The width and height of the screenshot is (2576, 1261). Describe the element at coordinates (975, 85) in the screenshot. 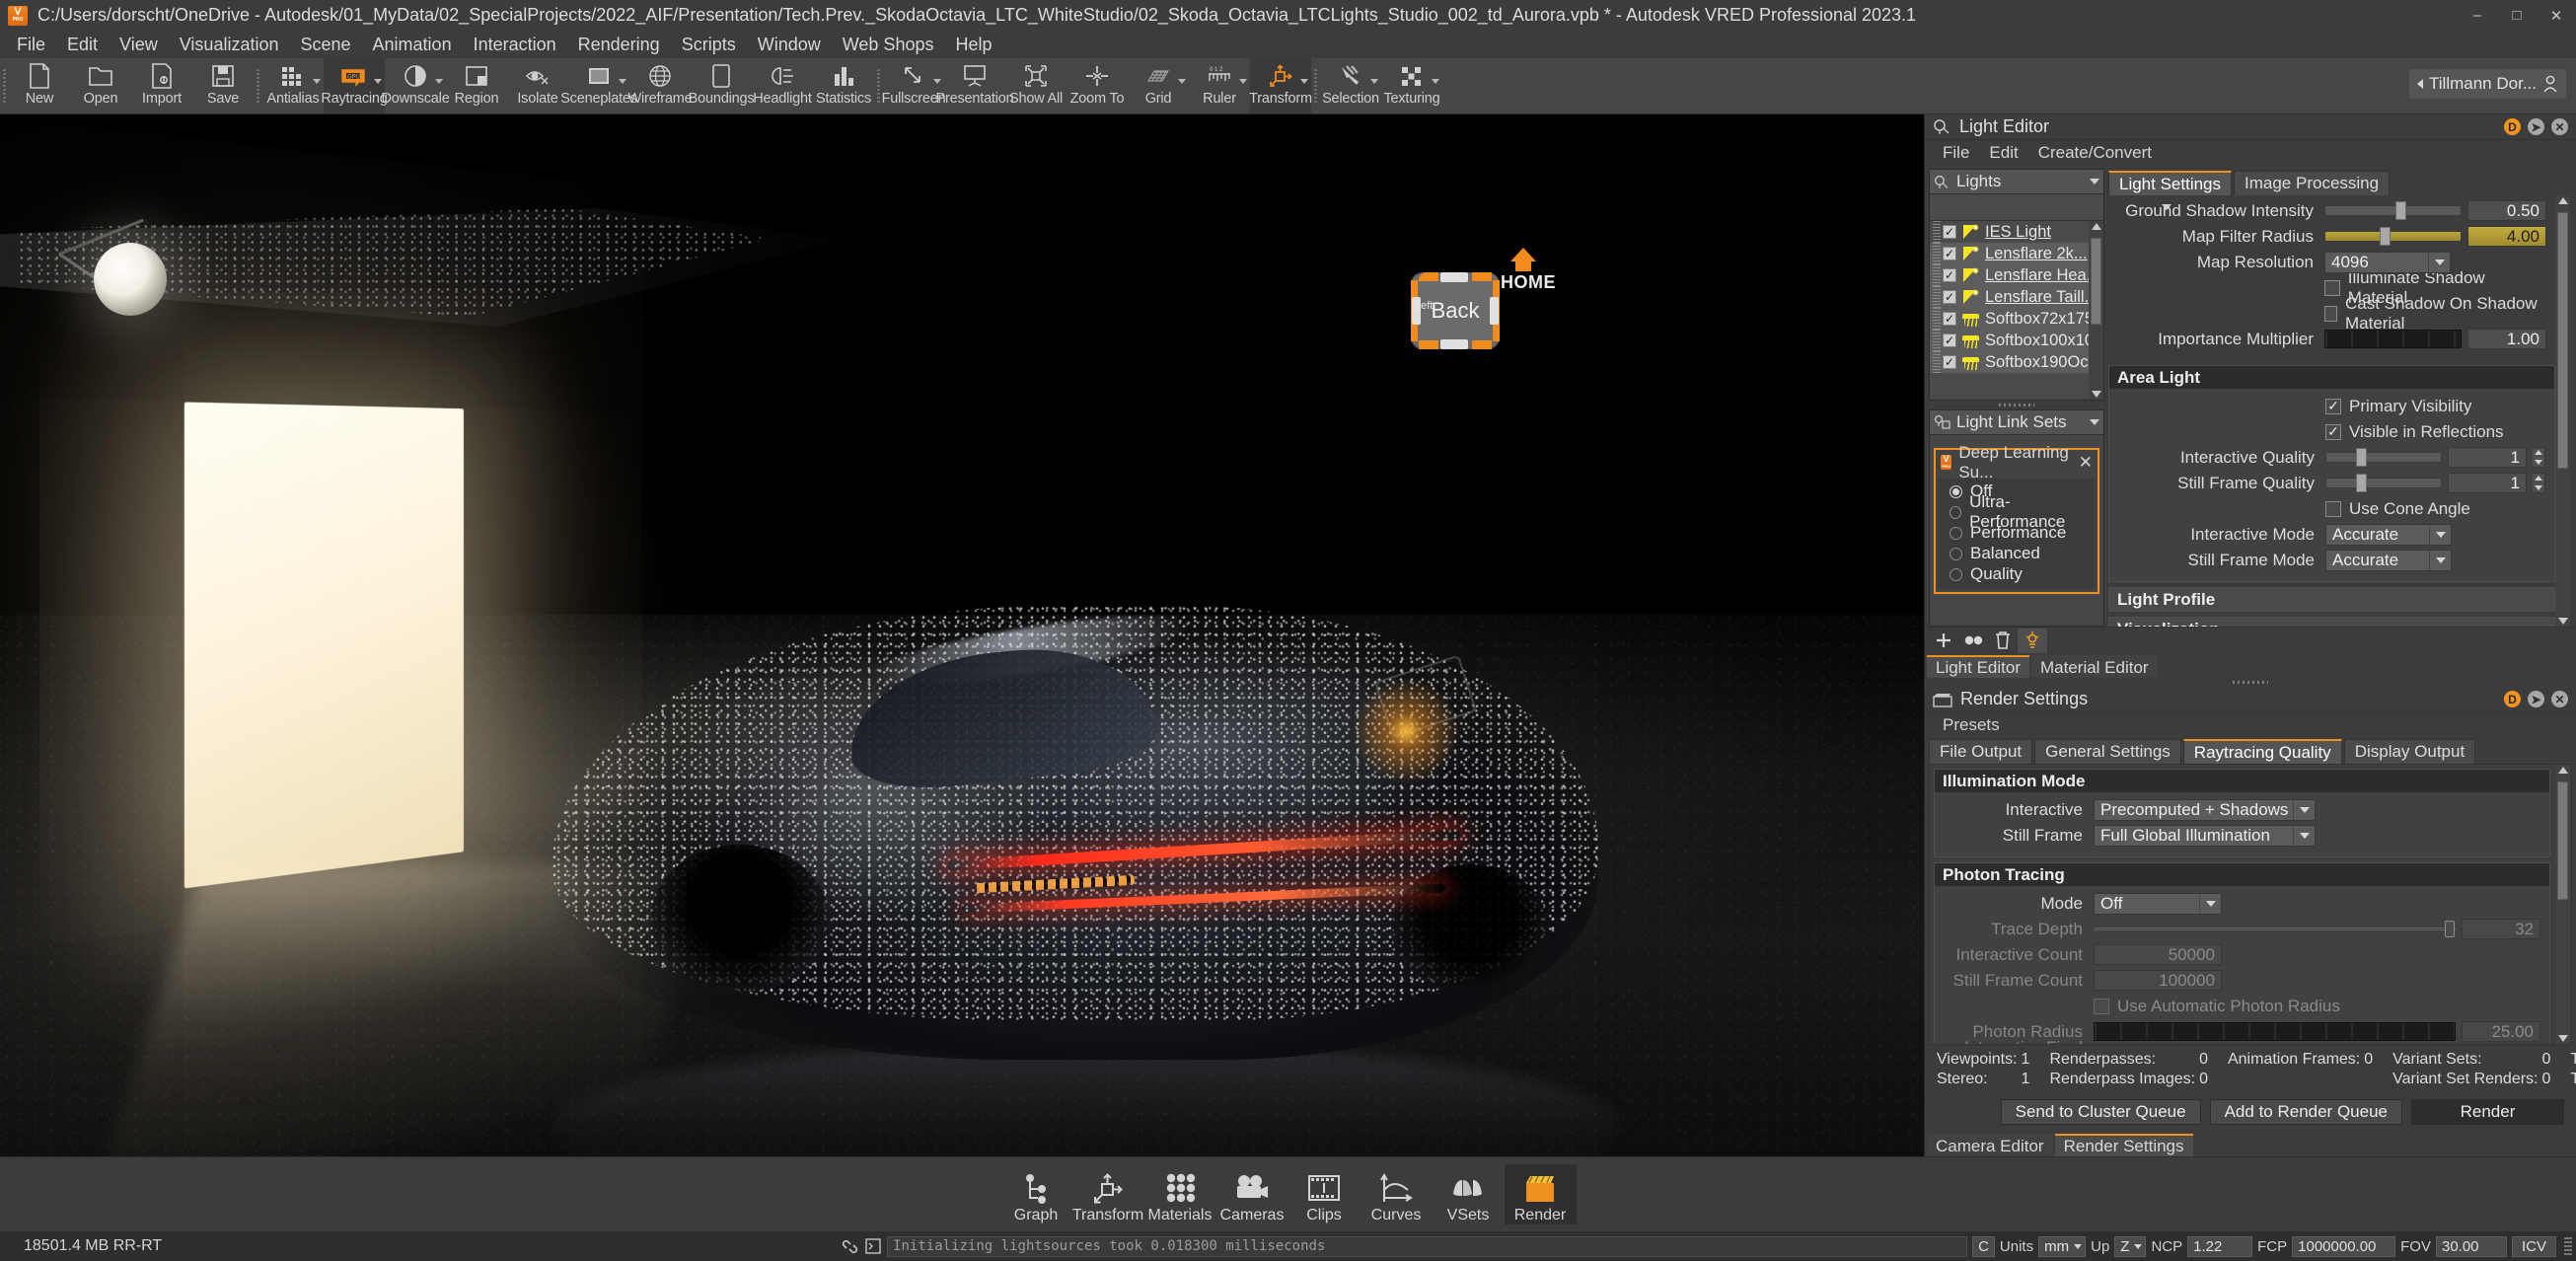

I see `toolbar-presentation-button: Presentation` at that location.